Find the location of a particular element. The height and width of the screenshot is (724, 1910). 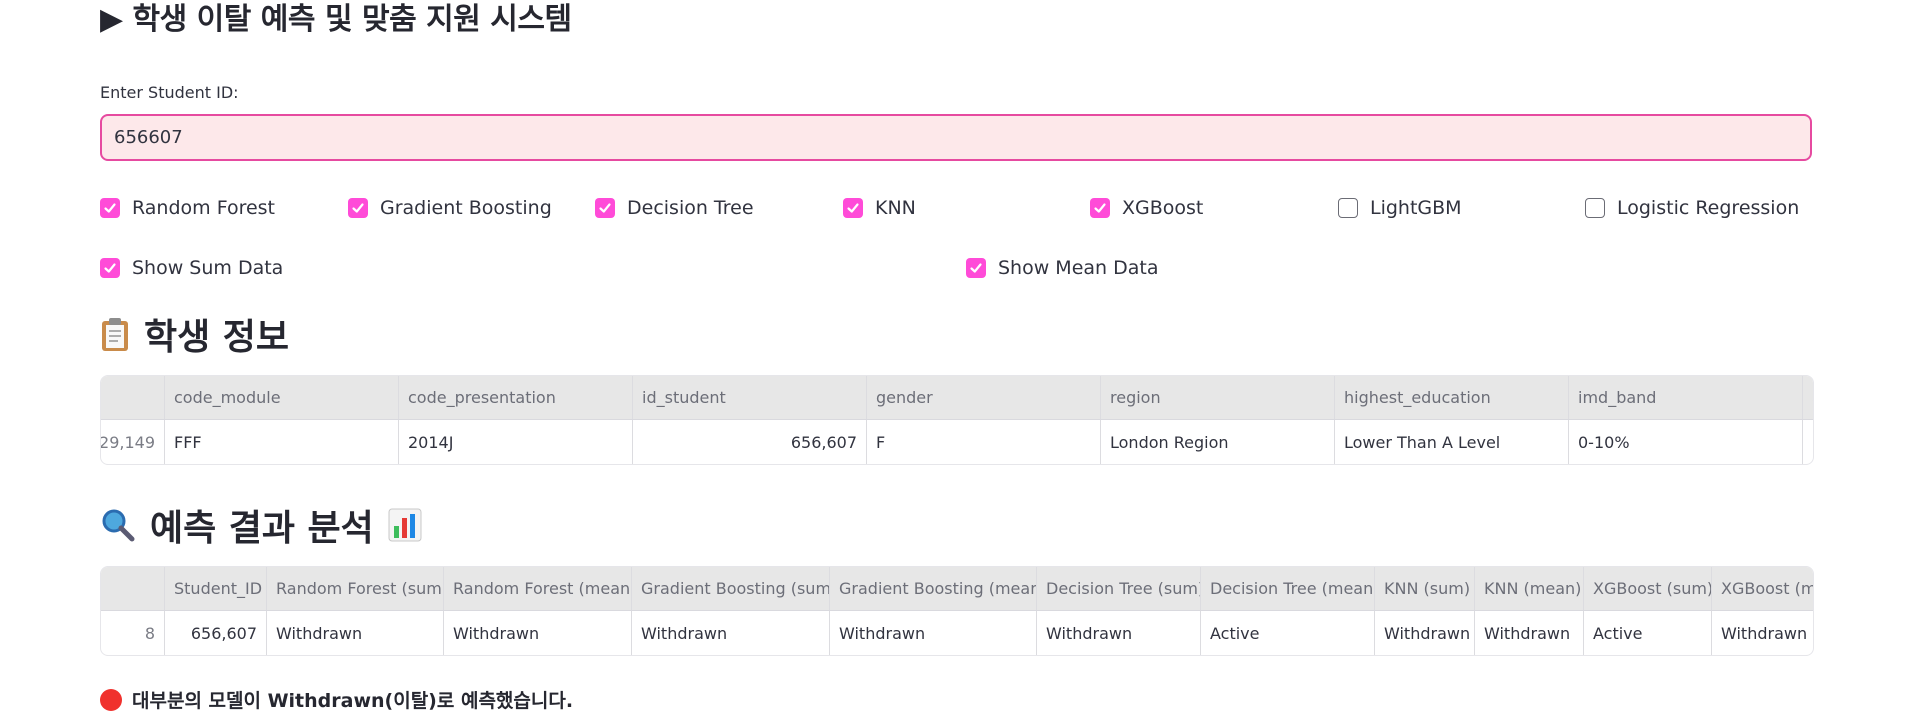

checkbox-show-sum-data: Show Sum Data is located at coordinates (191, 268).